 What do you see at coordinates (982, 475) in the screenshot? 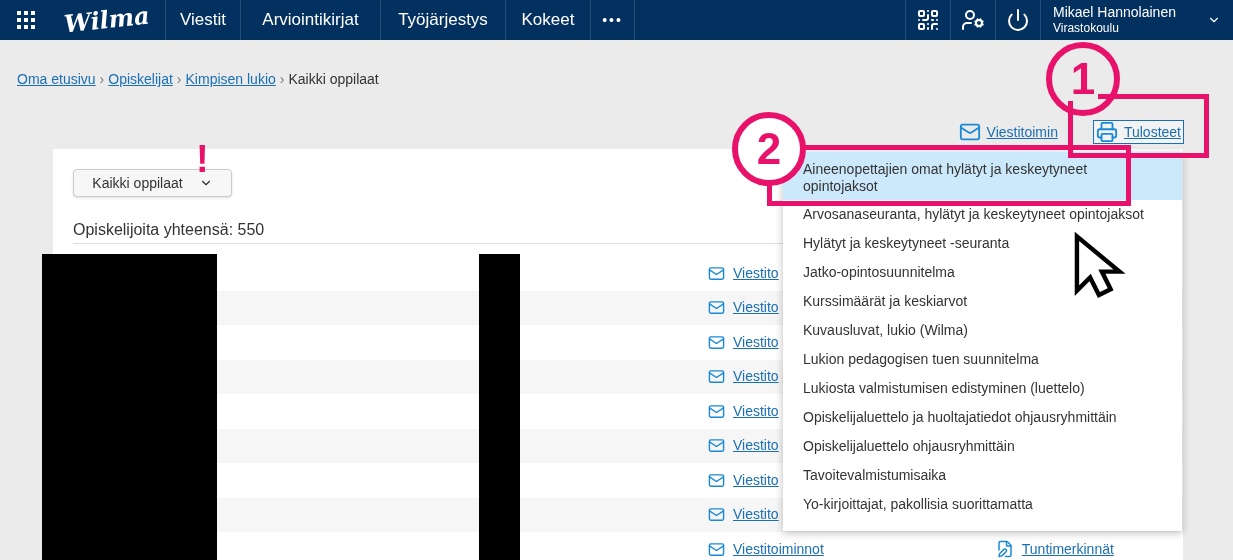
I see `menu-item: Tavoitevalmistumisaika` at bounding box center [982, 475].